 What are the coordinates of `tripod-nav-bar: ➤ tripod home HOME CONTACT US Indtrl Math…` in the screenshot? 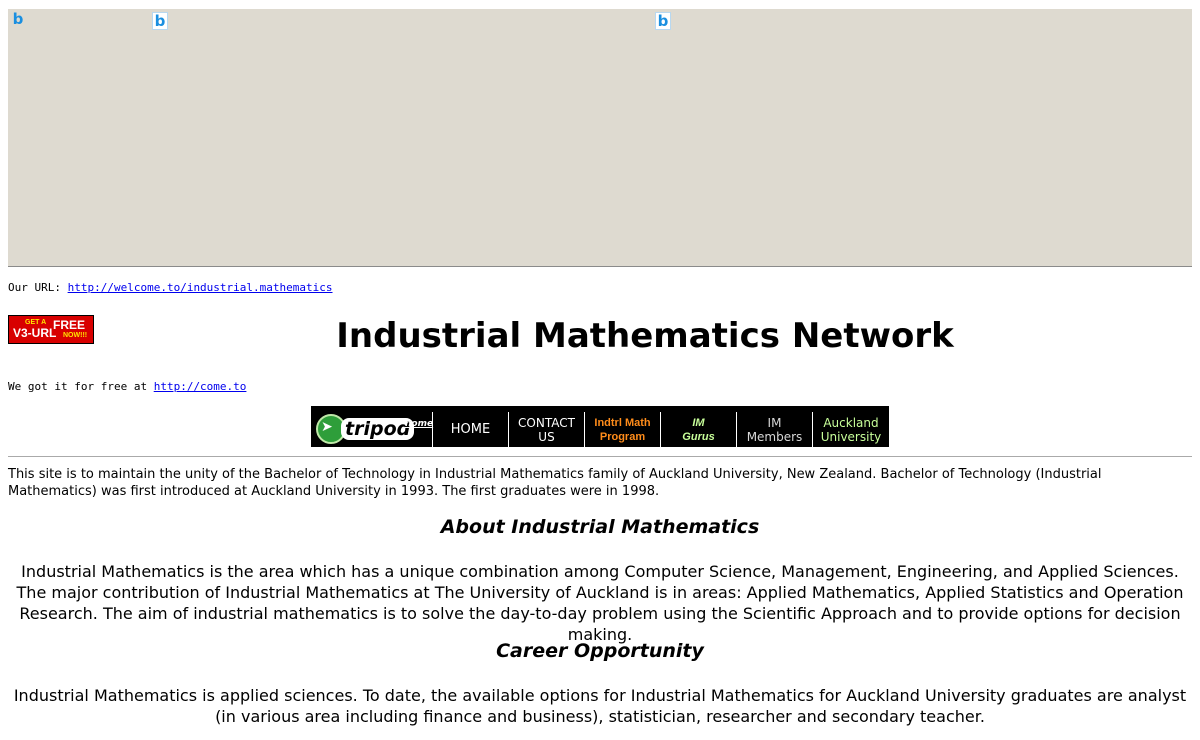 It's located at (600, 426).